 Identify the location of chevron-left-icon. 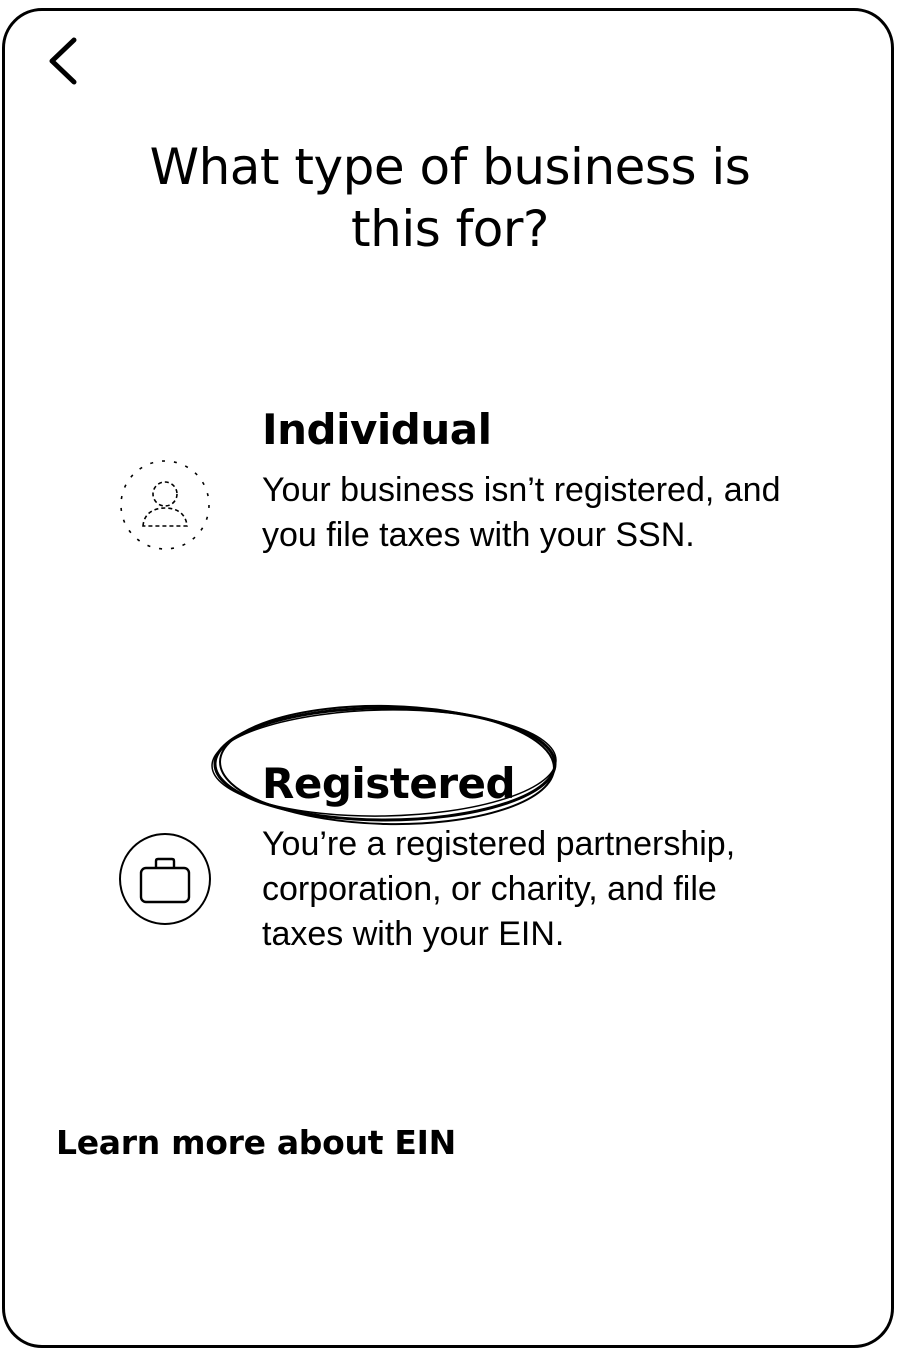
(63, 61).